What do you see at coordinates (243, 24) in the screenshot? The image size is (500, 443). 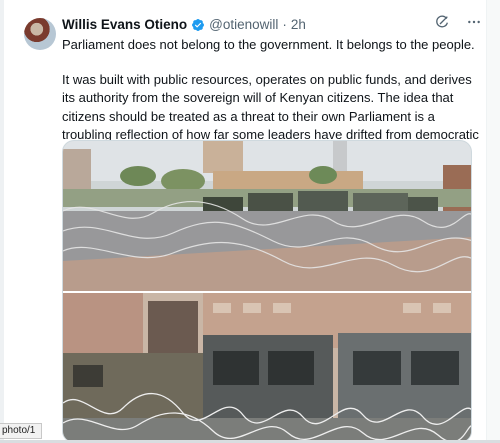 I see `handle: @otienowill` at bounding box center [243, 24].